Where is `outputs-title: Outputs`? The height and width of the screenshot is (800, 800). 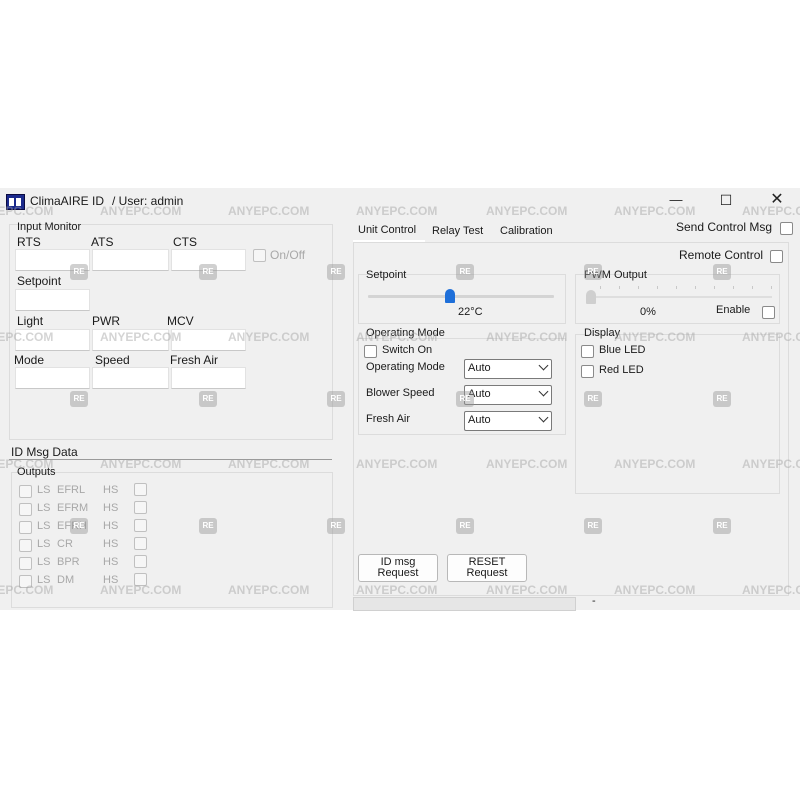
outputs-title: Outputs is located at coordinates (36, 472).